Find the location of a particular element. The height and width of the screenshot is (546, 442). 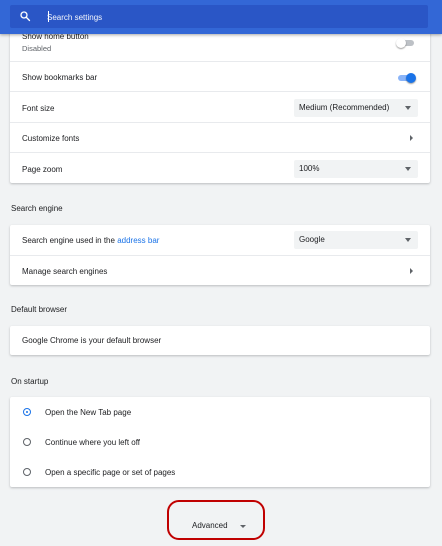

page-zoom-value: 100% is located at coordinates (309, 168).